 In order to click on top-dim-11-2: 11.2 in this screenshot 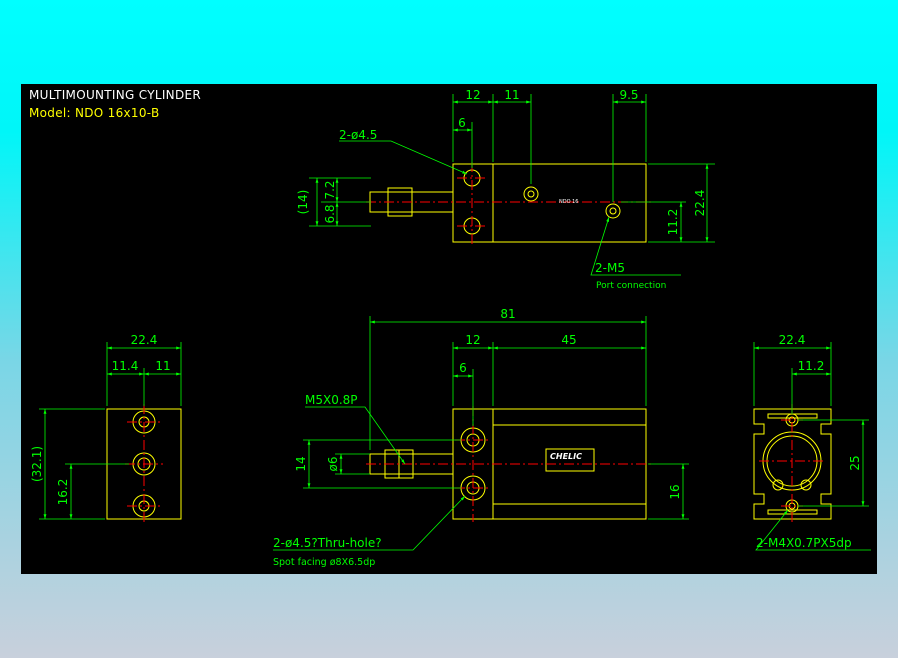, I will do `click(673, 222)`.